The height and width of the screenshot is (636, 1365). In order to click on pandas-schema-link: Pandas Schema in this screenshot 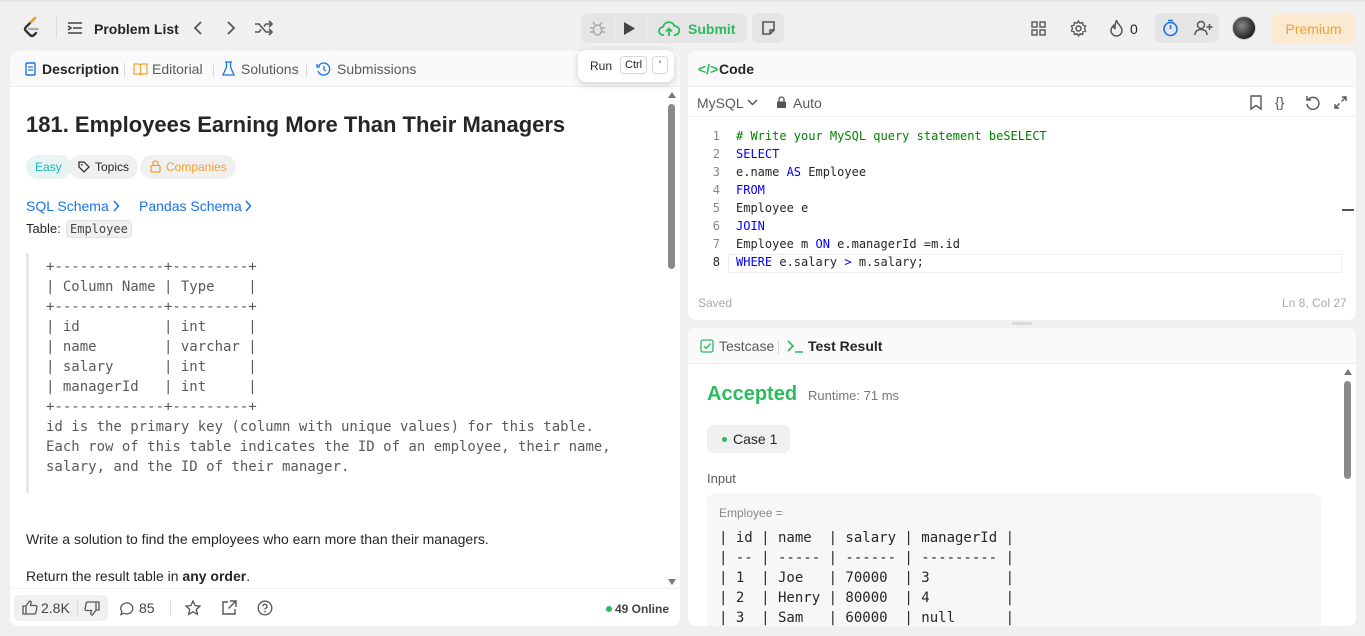, I will do `click(190, 206)`.